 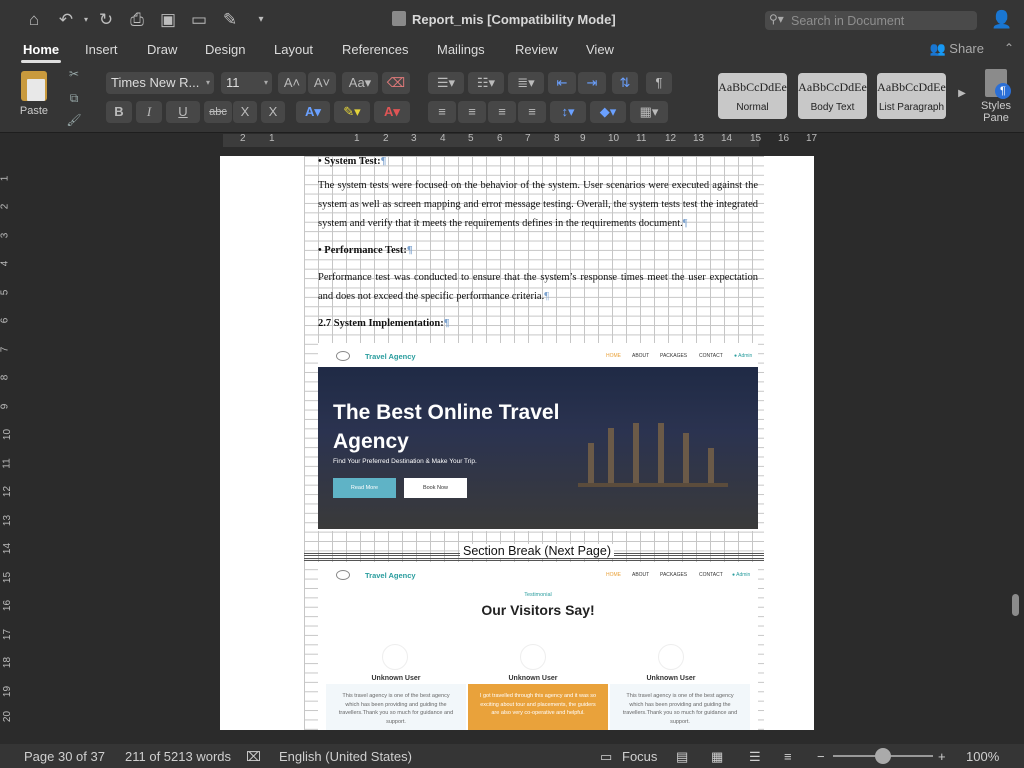 I want to click on website-nav-link: PACKAGES, so click(x=674, y=356).